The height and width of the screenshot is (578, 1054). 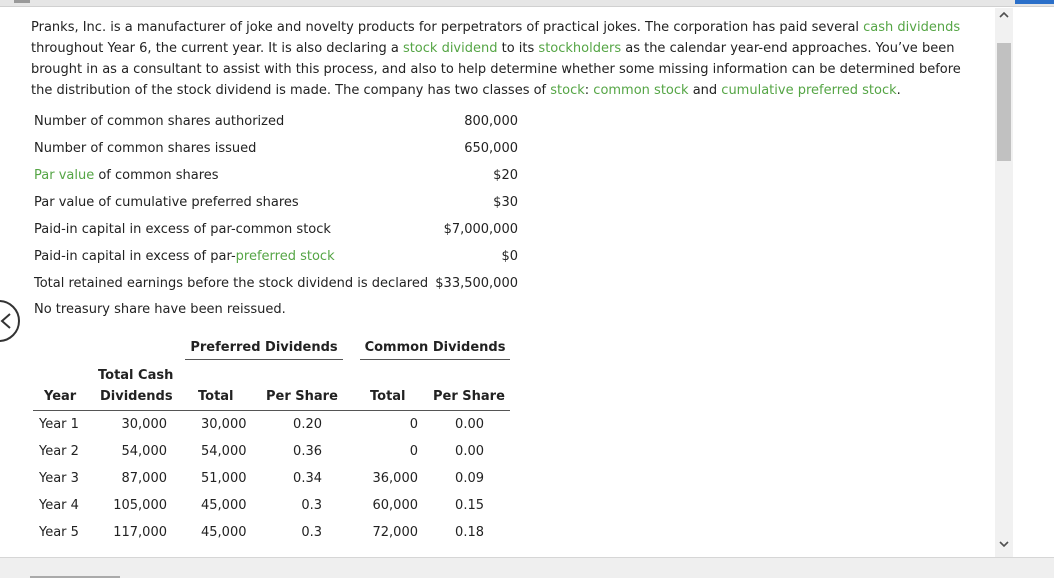 What do you see at coordinates (135, 256) in the screenshot?
I see `fact-label-text: Paid-in capital in excess of par-` at bounding box center [135, 256].